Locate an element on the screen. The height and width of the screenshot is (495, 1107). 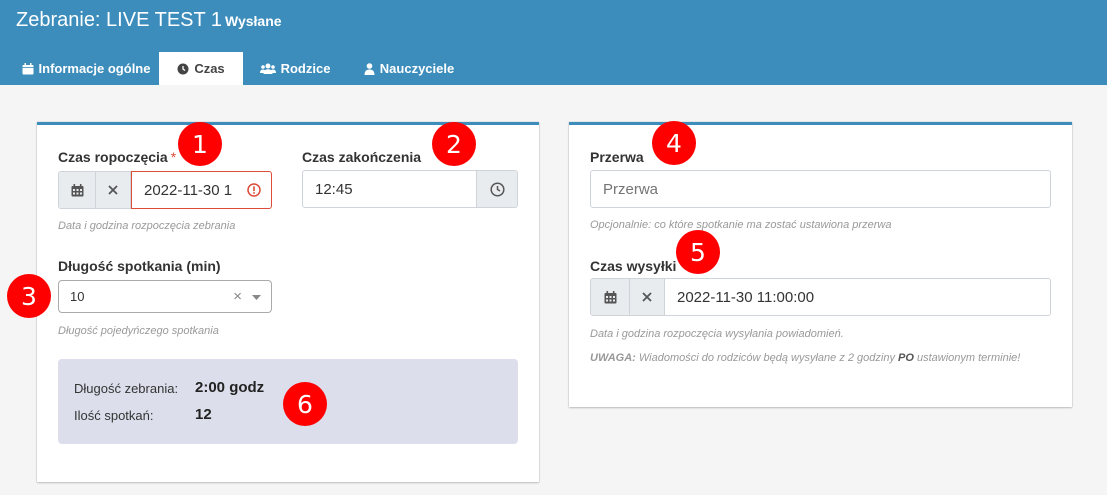
required-marker: * is located at coordinates (173, 157).